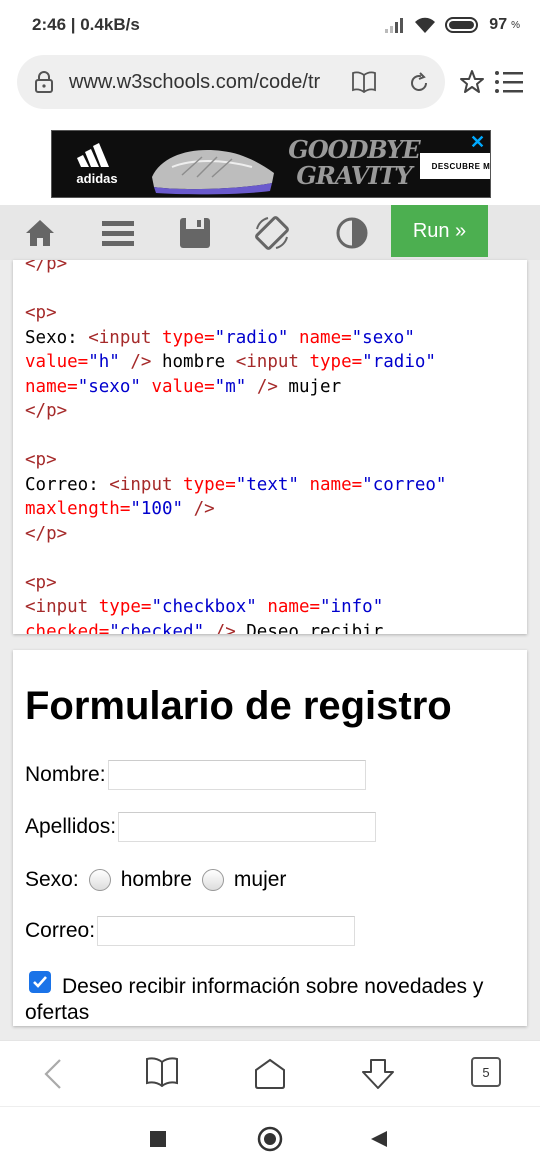  I want to click on mujer-radio, so click(212, 880).